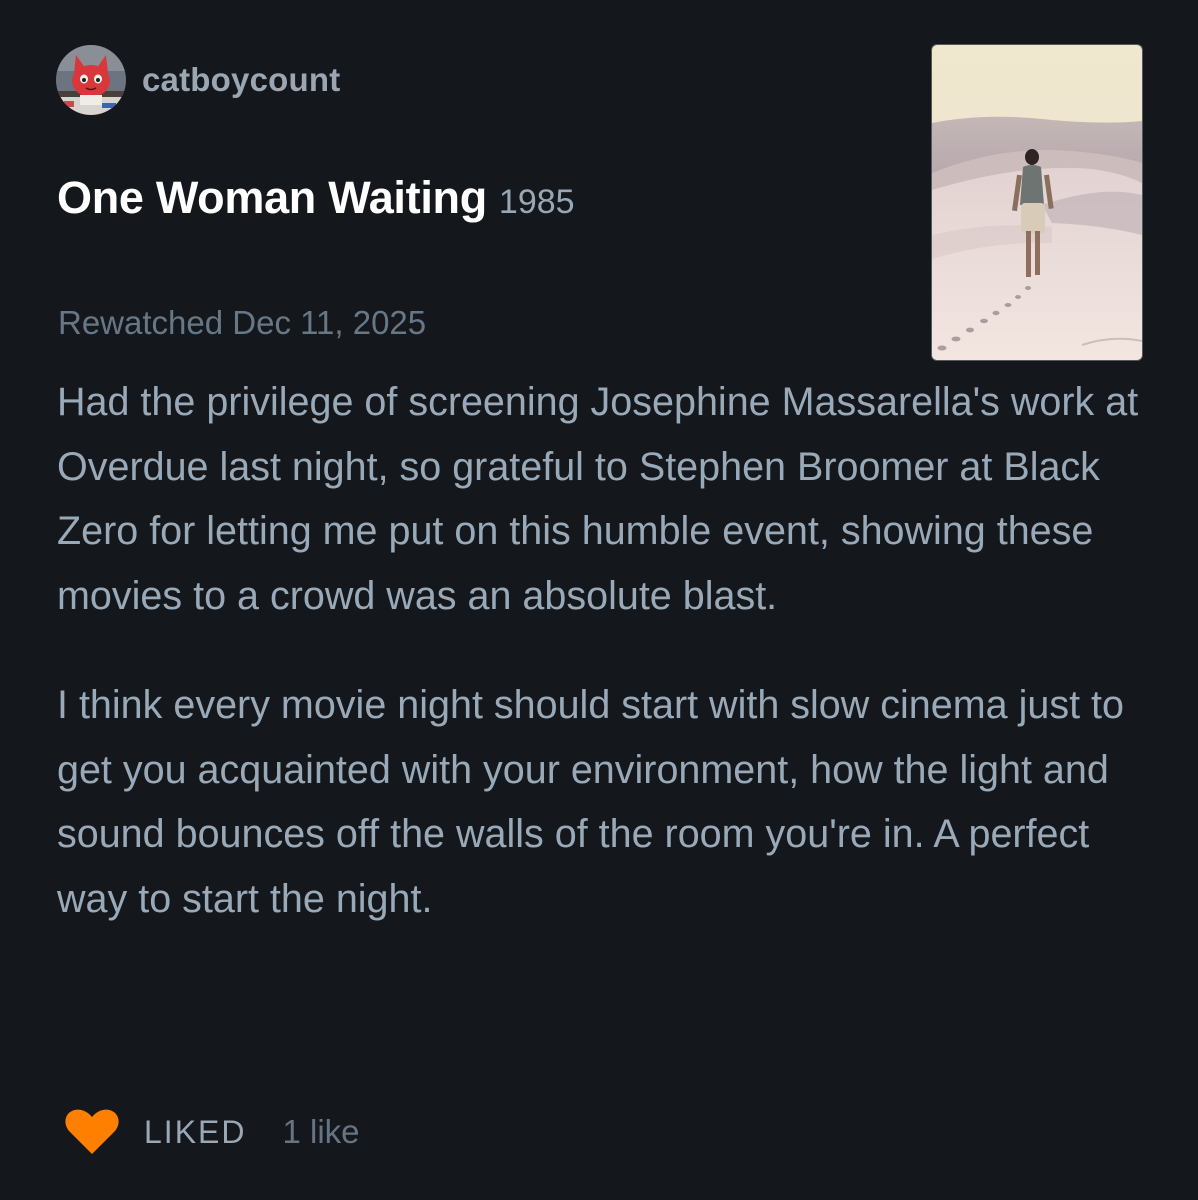 This screenshot has width=1198, height=1200. I want to click on heart-icon, so click(92, 1132).